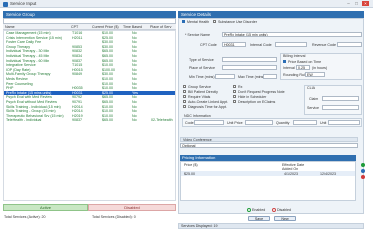 The image size is (373, 249). What do you see at coordinates (259, 209) in the screenshot?
I see `enabled-label: Enabled` at bounding box center [259, 209].